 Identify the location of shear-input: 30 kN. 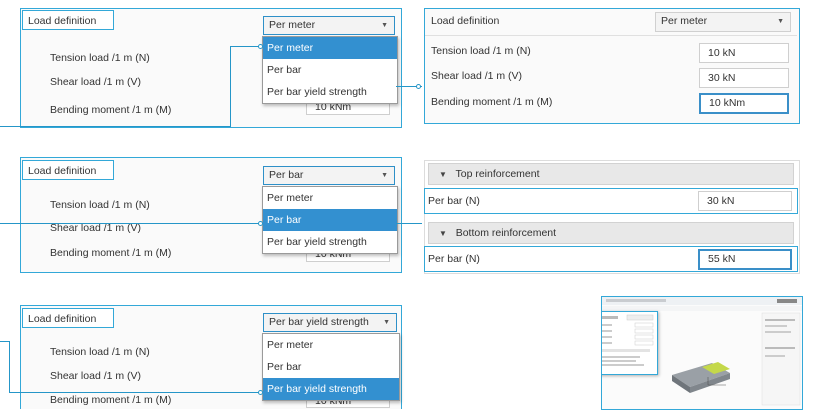
(744, 78).